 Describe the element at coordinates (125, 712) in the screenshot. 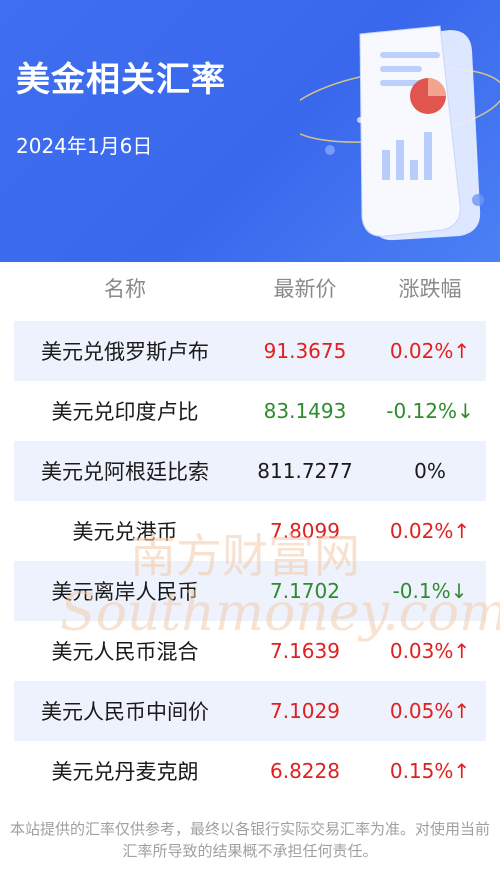

I see `currency-pair-name: 美元人民币中间价` at that location.